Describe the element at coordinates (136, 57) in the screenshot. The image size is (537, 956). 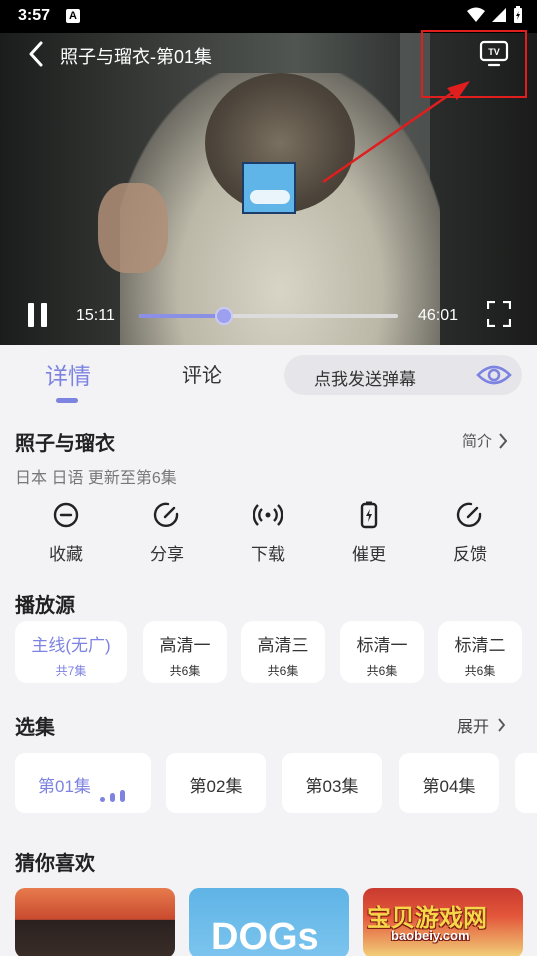
I see `video-title: 照子与瑠衣-第01集` at that location.